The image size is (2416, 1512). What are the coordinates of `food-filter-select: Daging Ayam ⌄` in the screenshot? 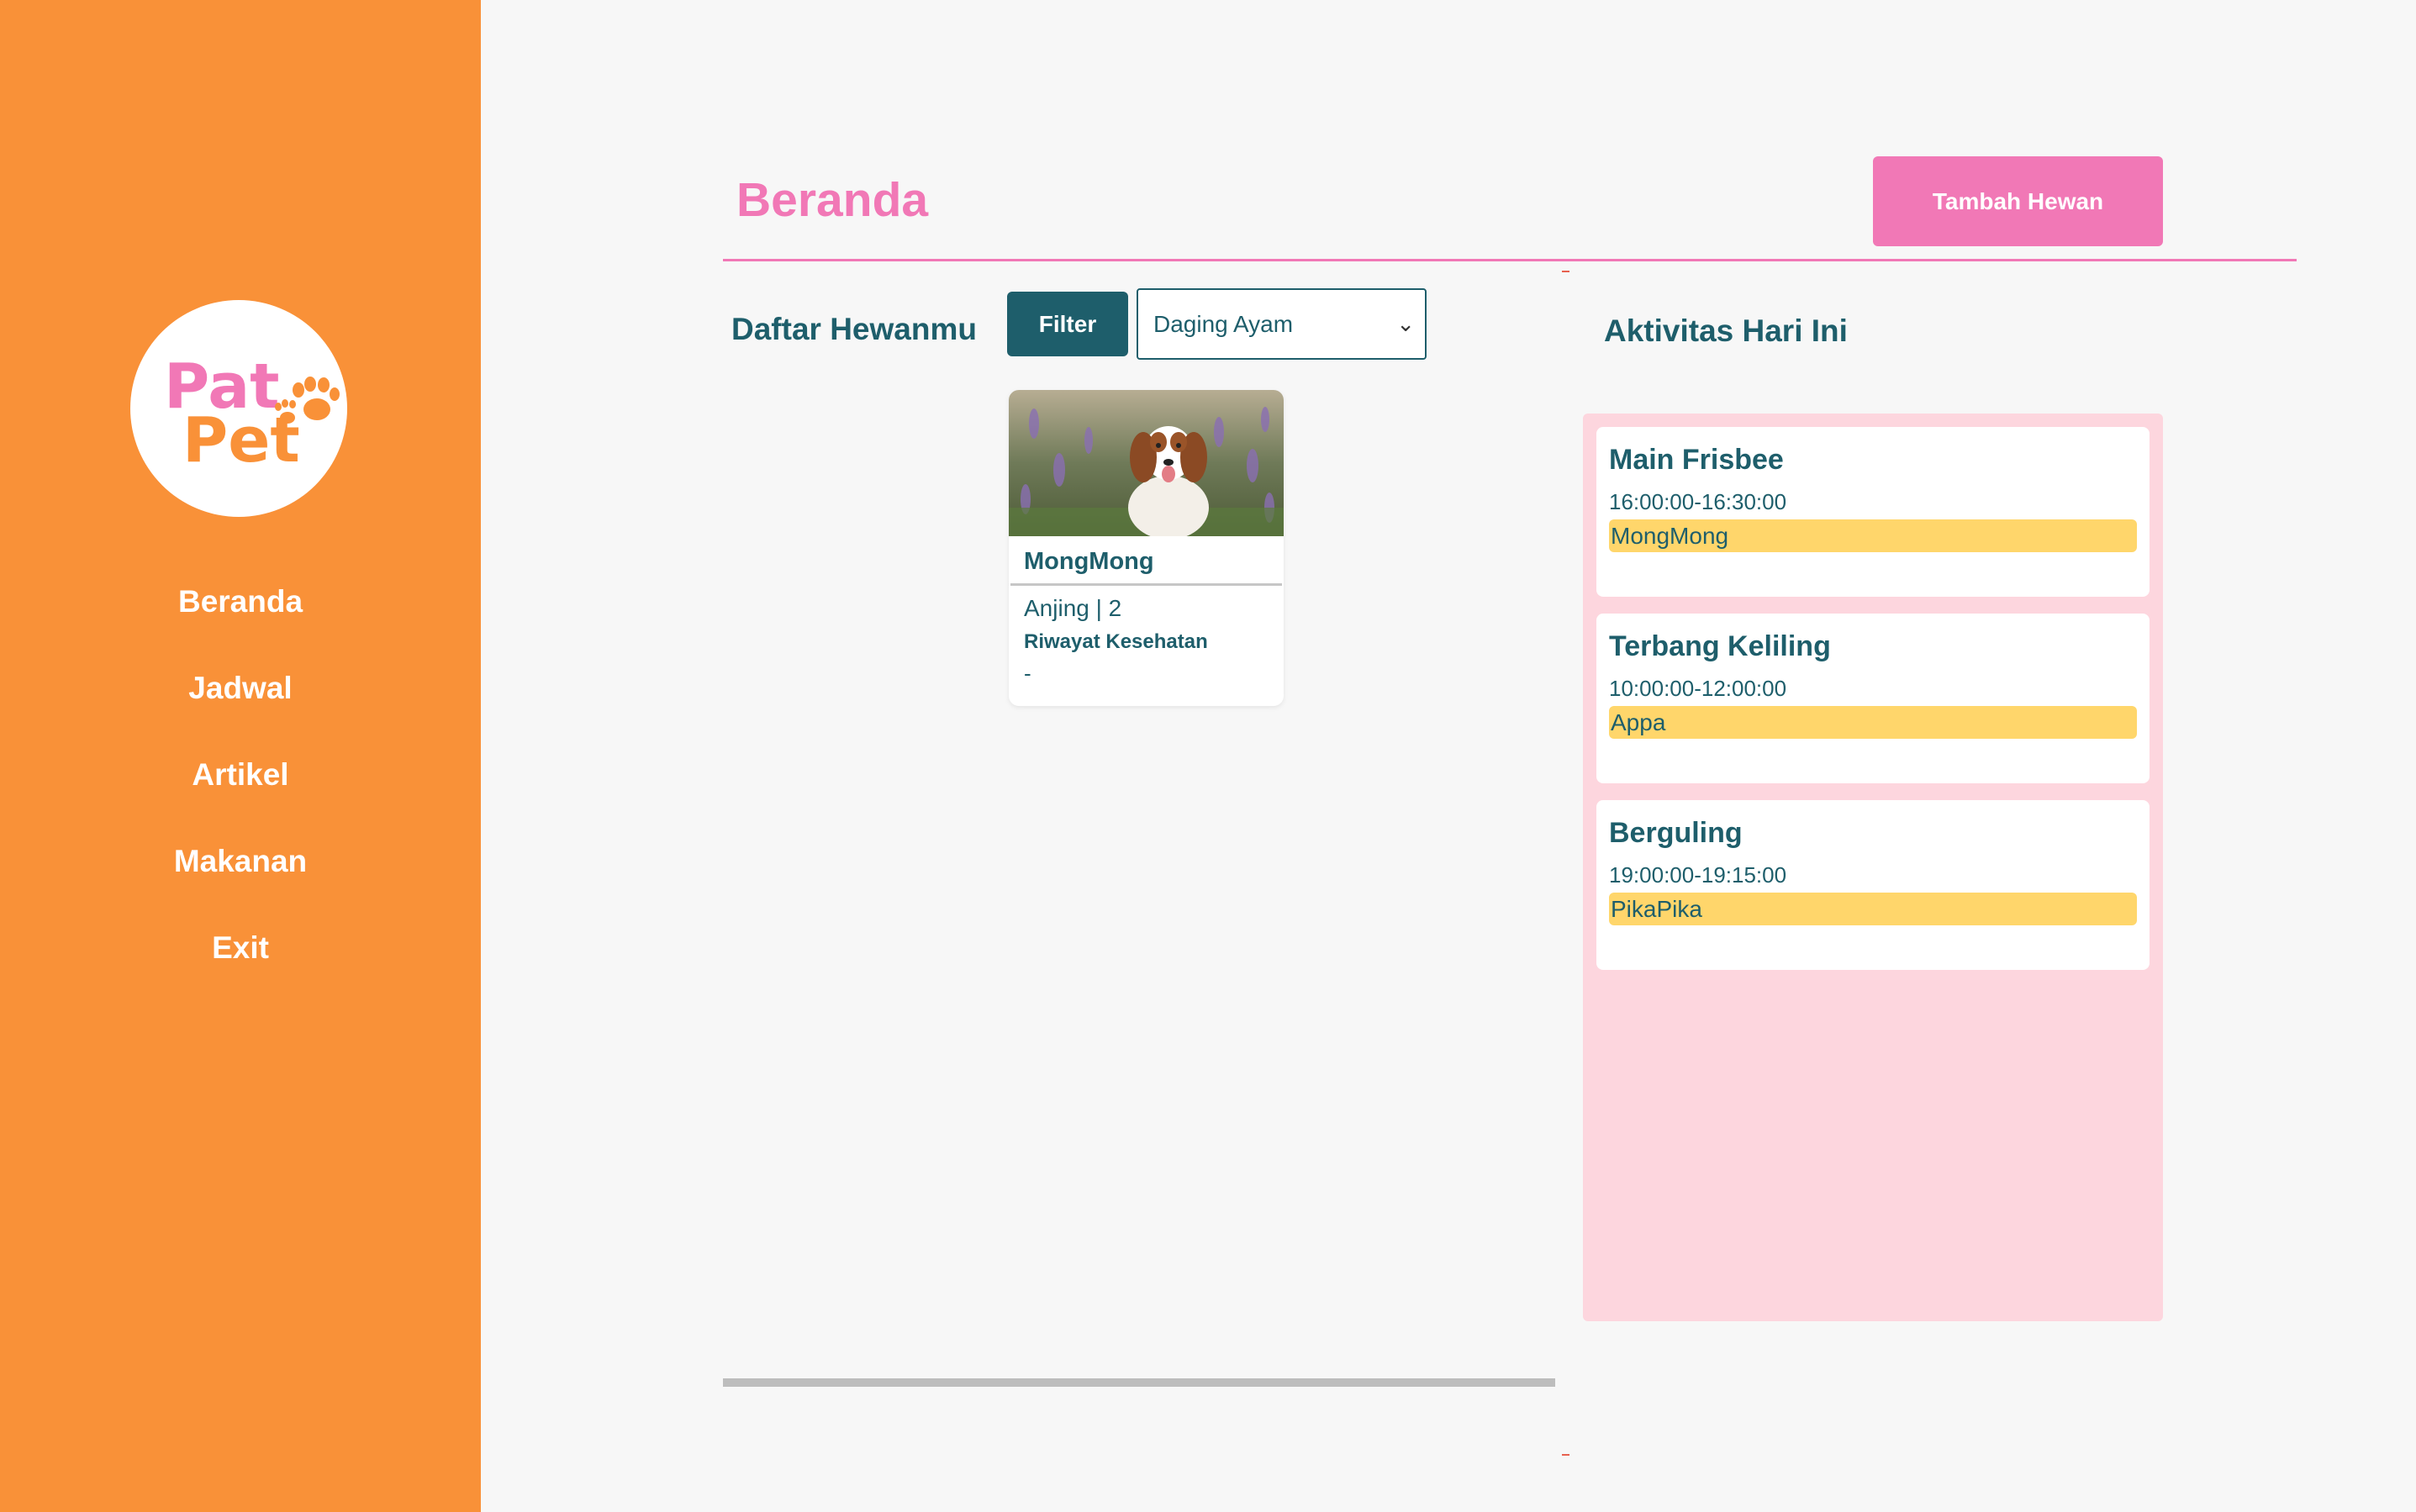 It's located at (1282, 324).